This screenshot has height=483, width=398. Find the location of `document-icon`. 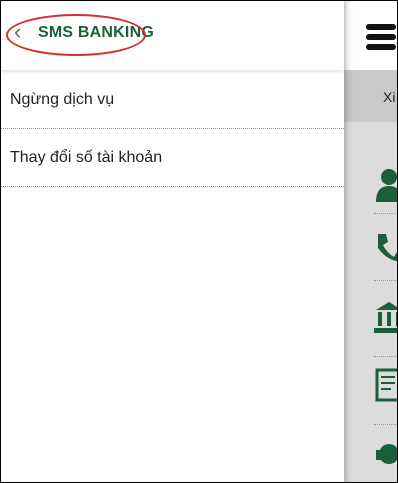

document-icon is located at coordinates (386, 385).